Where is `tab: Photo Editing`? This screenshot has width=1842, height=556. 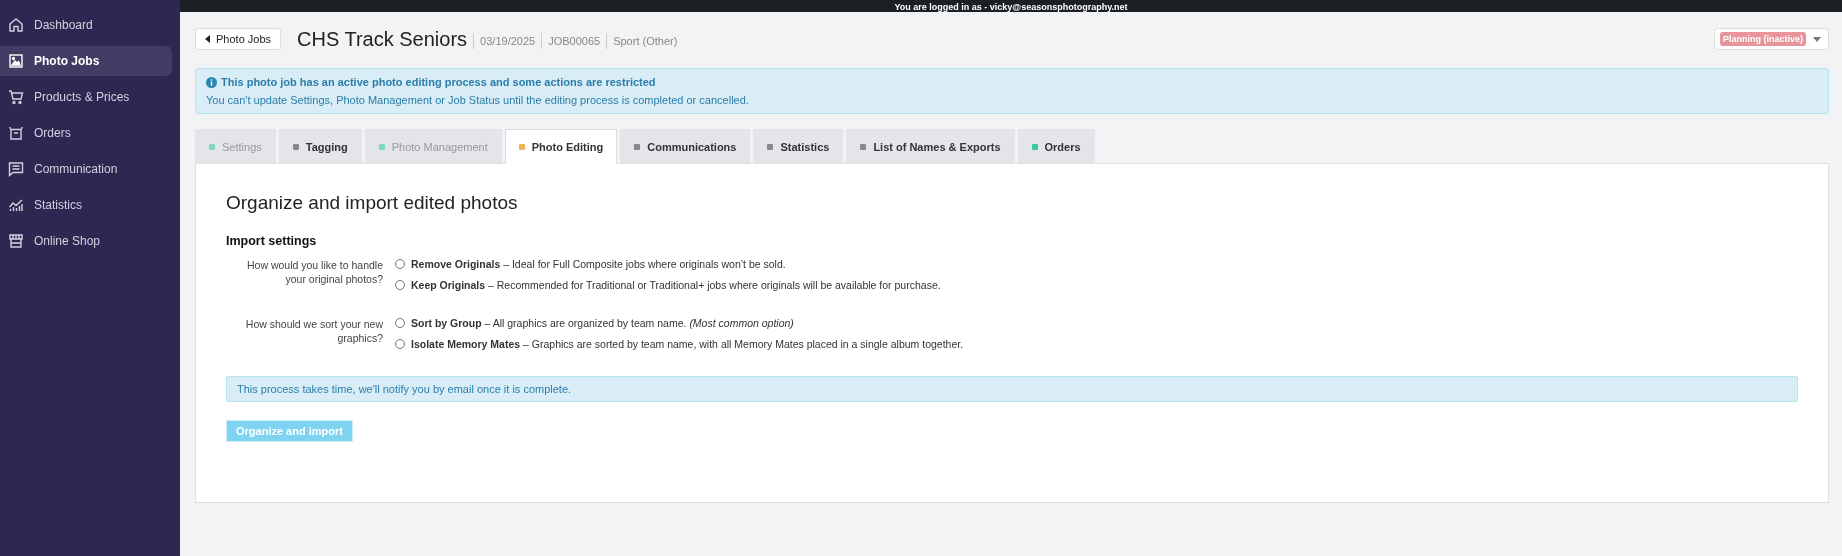
tab: Photo Editing is located at coordinates (561, 146).